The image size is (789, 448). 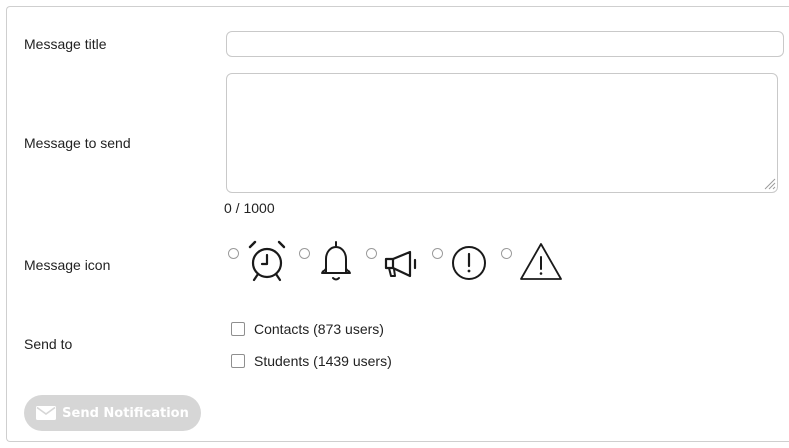 I want to click on students-checkbox, so click(x=238, y=361).